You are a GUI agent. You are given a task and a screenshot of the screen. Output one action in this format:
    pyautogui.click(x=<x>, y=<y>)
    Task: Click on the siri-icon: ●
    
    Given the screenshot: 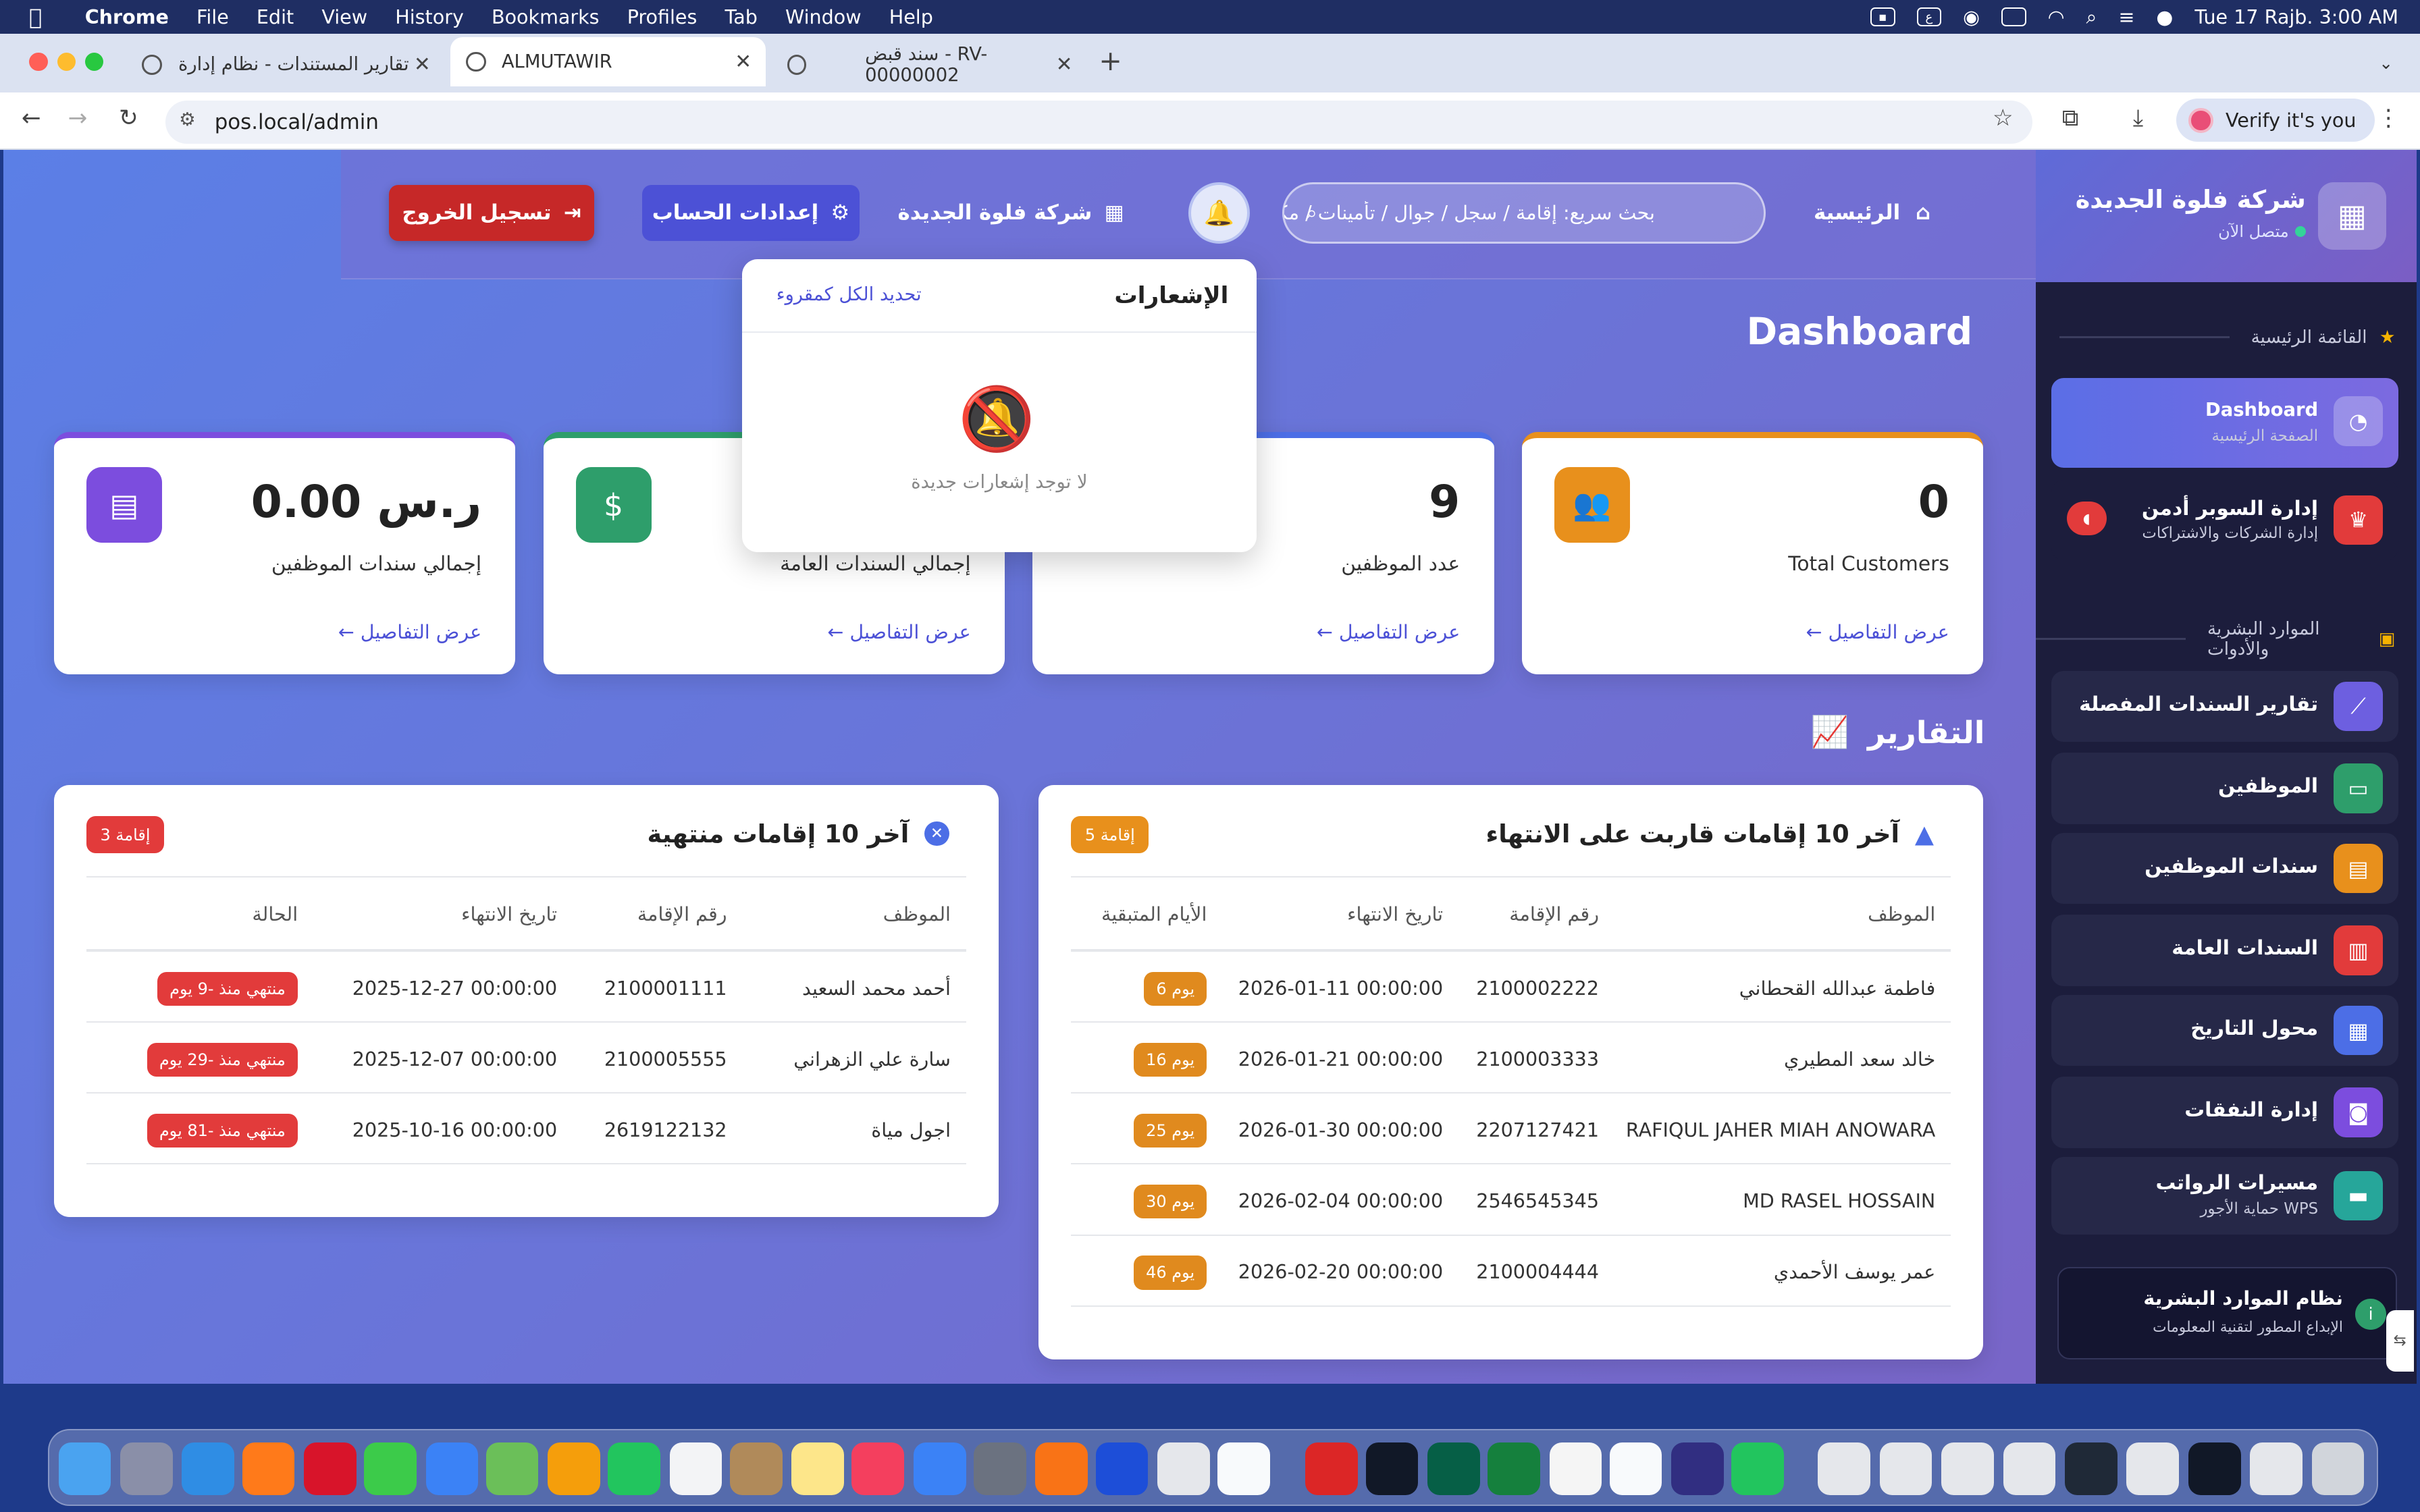 What is the action you would take?
    pyautogui.click(x=2164, y=16)
    